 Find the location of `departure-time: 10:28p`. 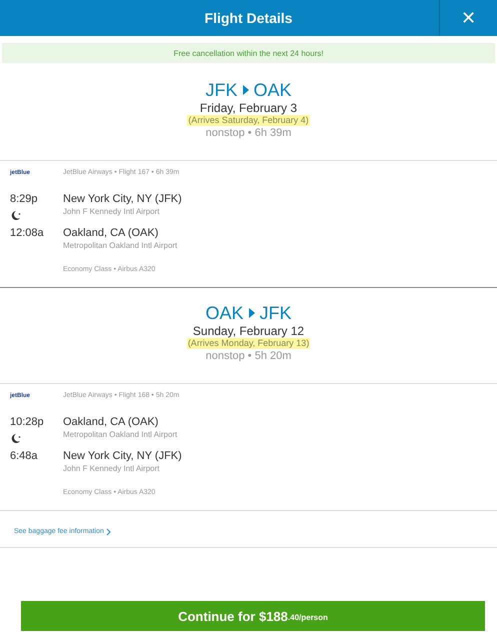

departure-time: 10:28p is located at coordinates (27, 422).